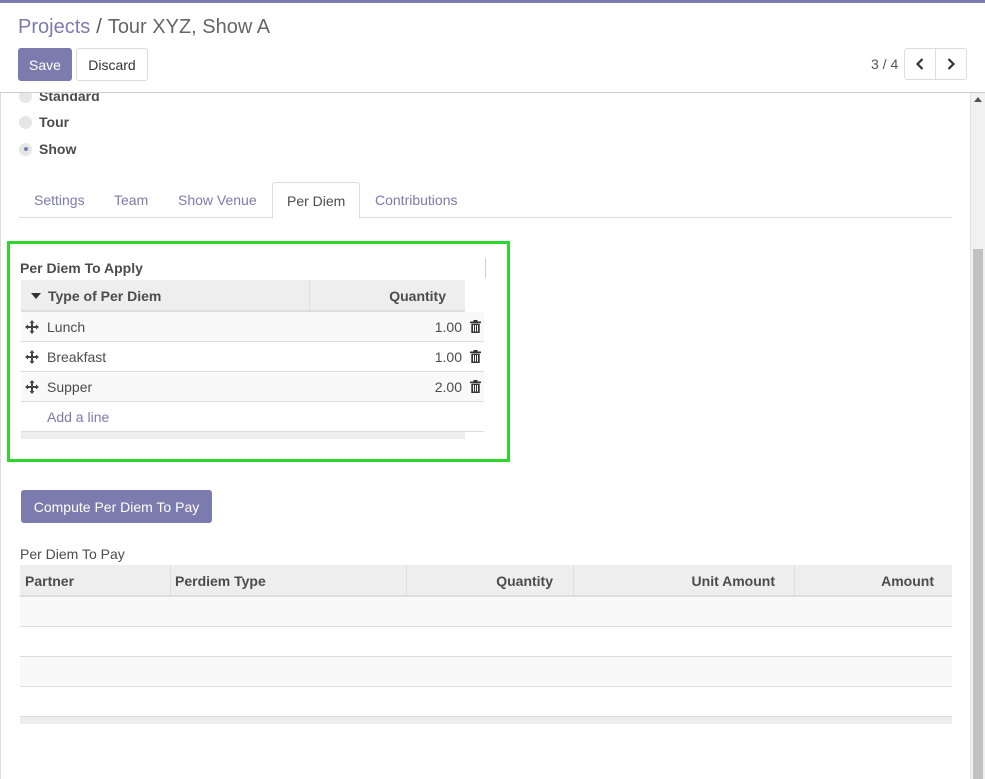 Image resolution: width=985 pixels, height=779 pixels. Describe the element at coordinates (112, 64) in the screenshot. I see `discard-button: Discard` at that location.